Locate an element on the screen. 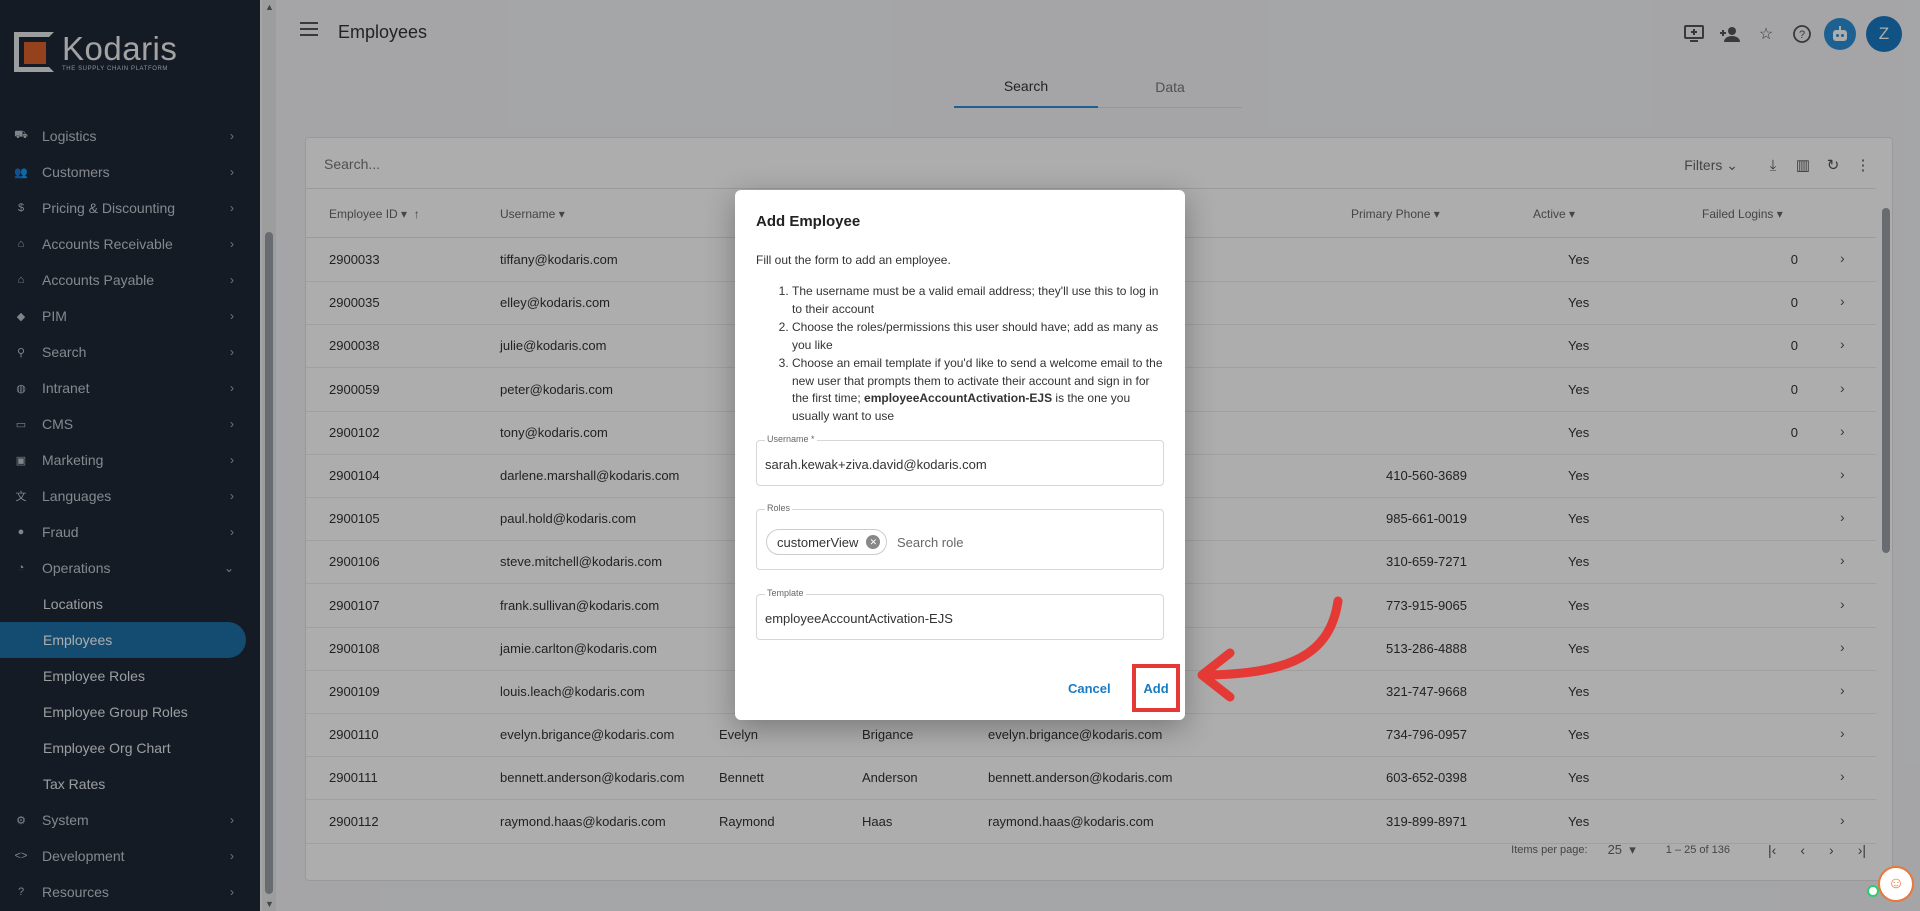  annotation-arrow-icon is located at coordinates (1270, 649).